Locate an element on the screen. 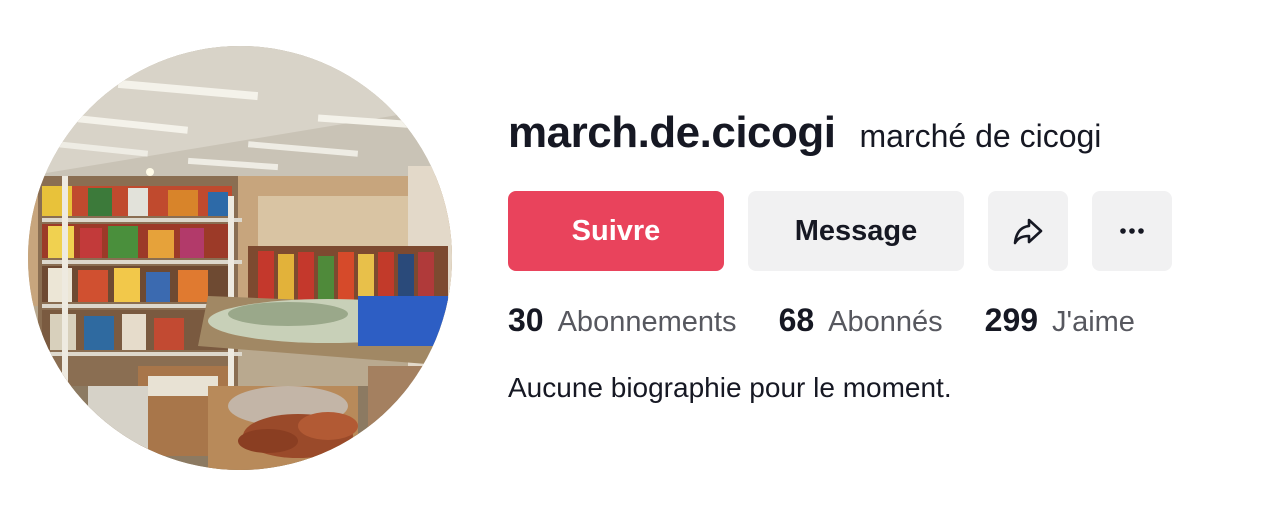  following-stat: 30 Abonnements is located at coordinates (622, 320).